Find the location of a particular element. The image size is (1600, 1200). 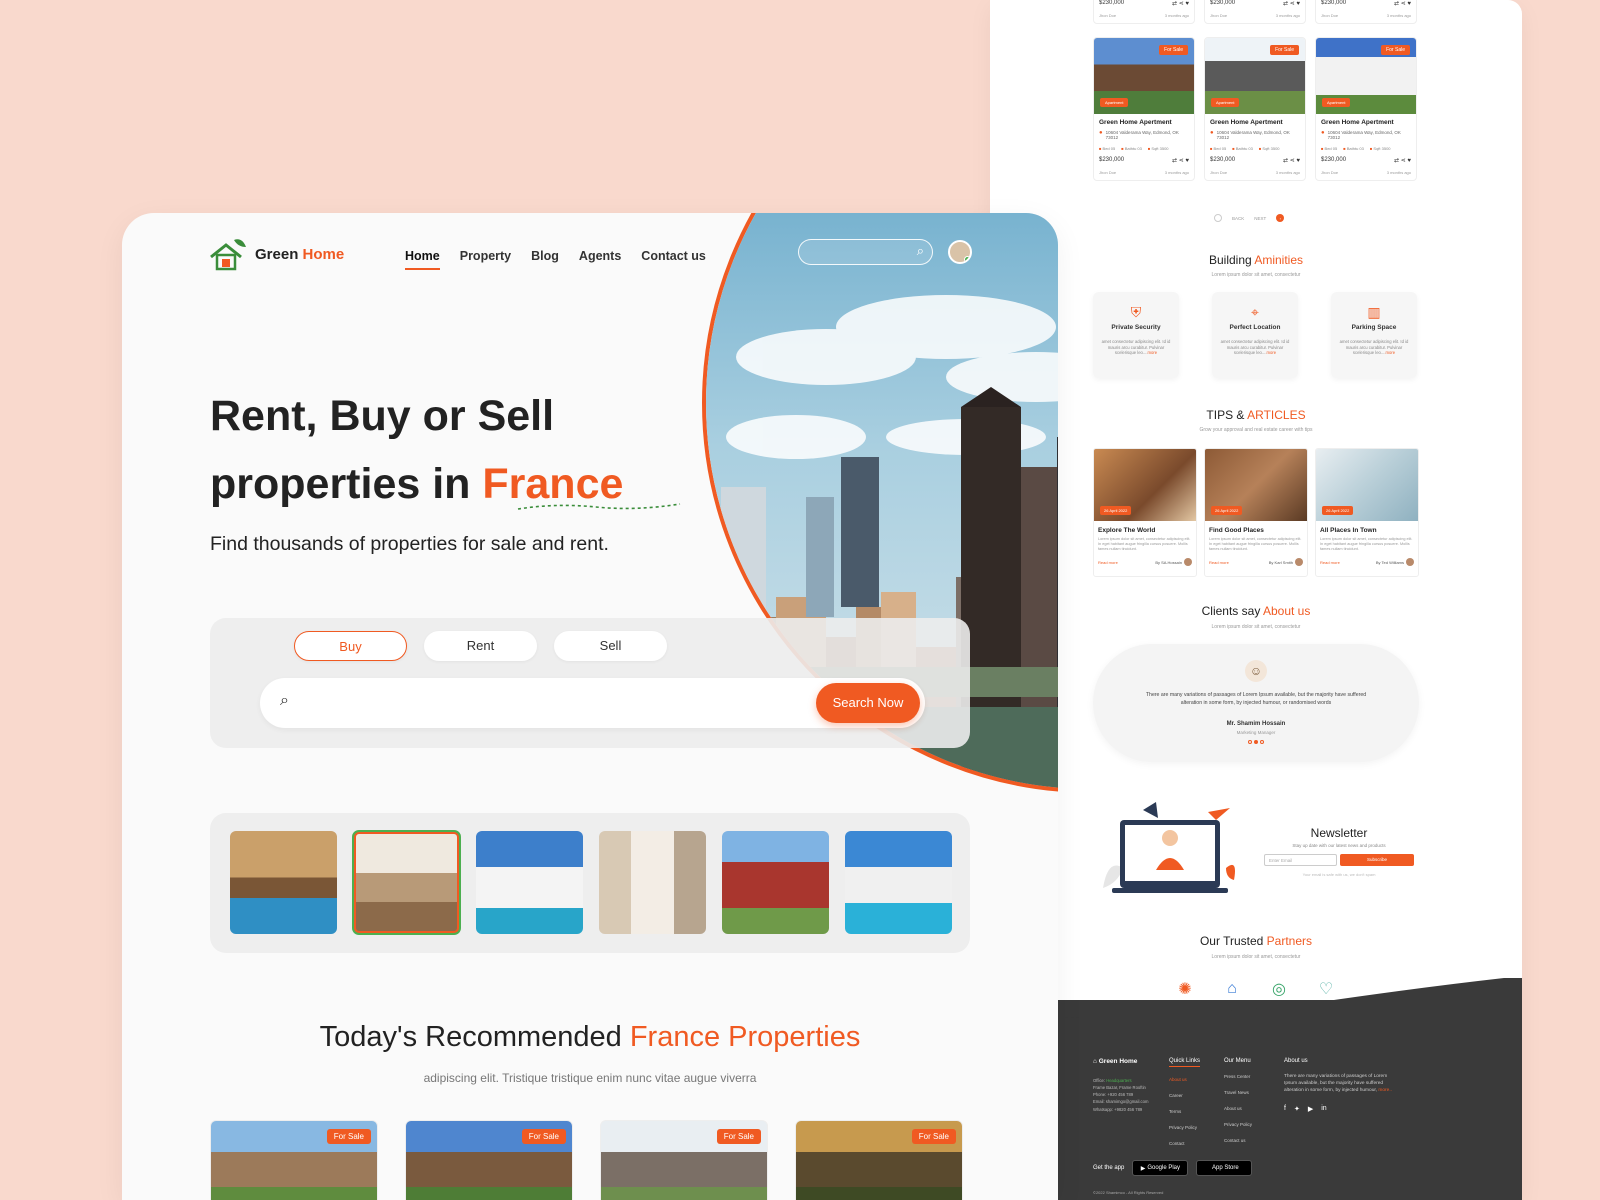

amenities-title-prefix: Building is located at coordinates (1231, 260).